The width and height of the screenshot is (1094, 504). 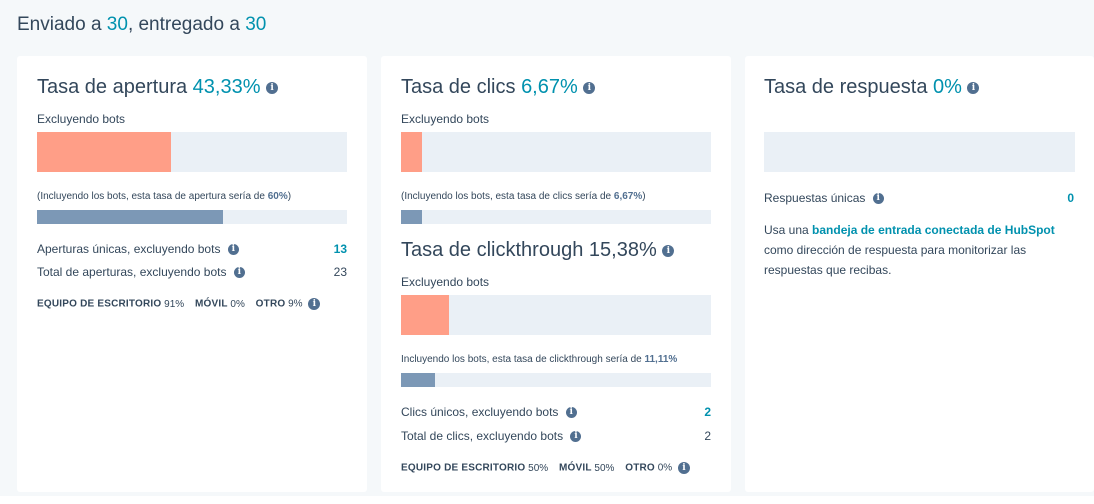 What do you see at coordinates (445, 282) in the screenshot?
I see `ct-excl-label: Excluyendo bots` at bounding box center [445, 282].